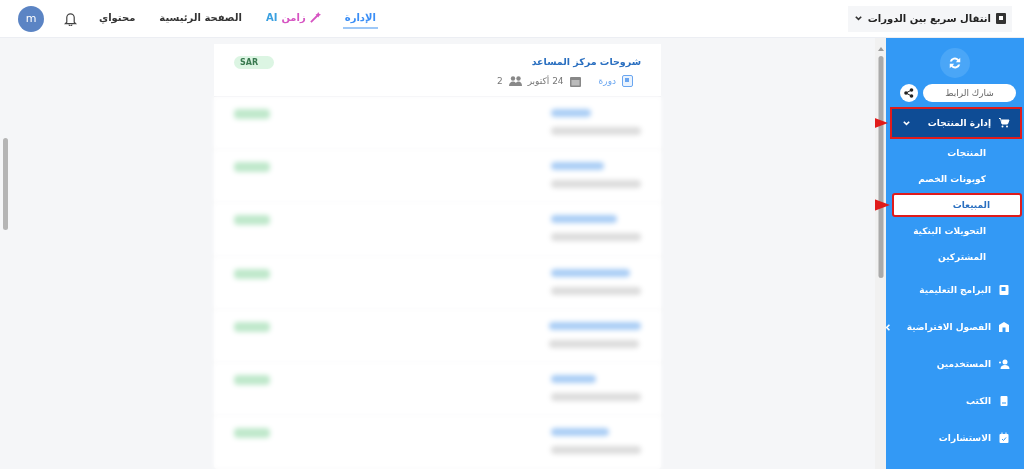 This screenshot has width=1024, height=469. What do you see at coordinates (929, 18) in the screenshot?
I see `course-switch-dropdown: انتقال سريع بين الدورات` at bounding box center [929, 18].